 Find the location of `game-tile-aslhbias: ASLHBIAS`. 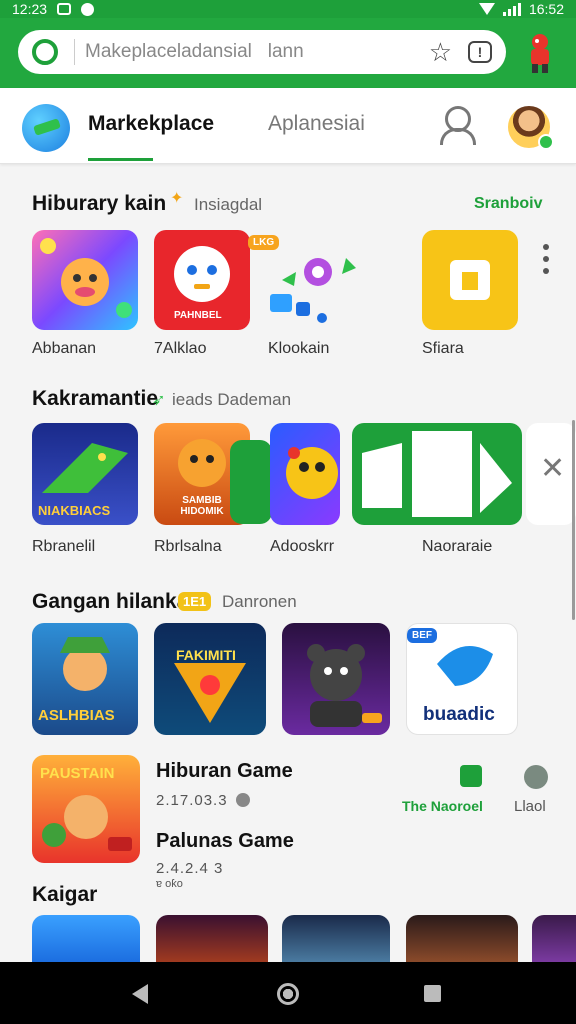

game-tile-aslhbias: ASLHBIAS is located at coordinates (85, 679).